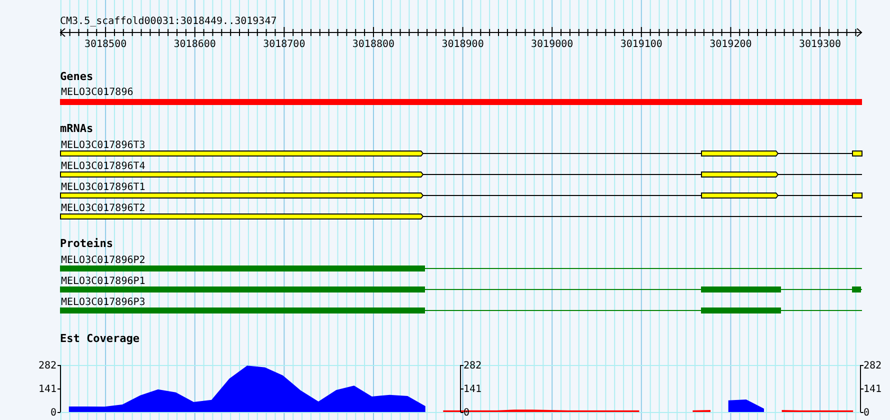 The height and width of the screenshot is (420, 890). I want to click on tick-label: 3018900, so click(463, 44).